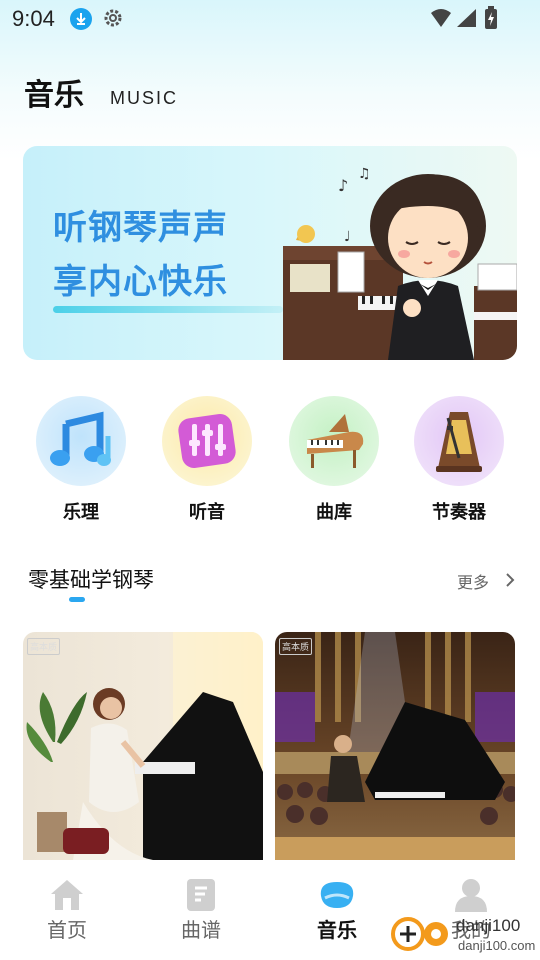 The width and height of the screenshot is (540, 960). I want to click on battery-icon, so click(491, 20).